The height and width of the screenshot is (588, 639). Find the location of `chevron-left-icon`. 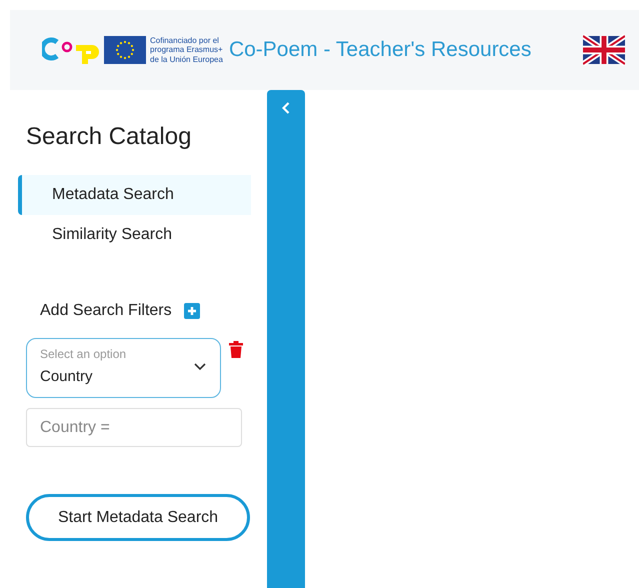

chevron-left-icon is located at coordinates (286, 108).